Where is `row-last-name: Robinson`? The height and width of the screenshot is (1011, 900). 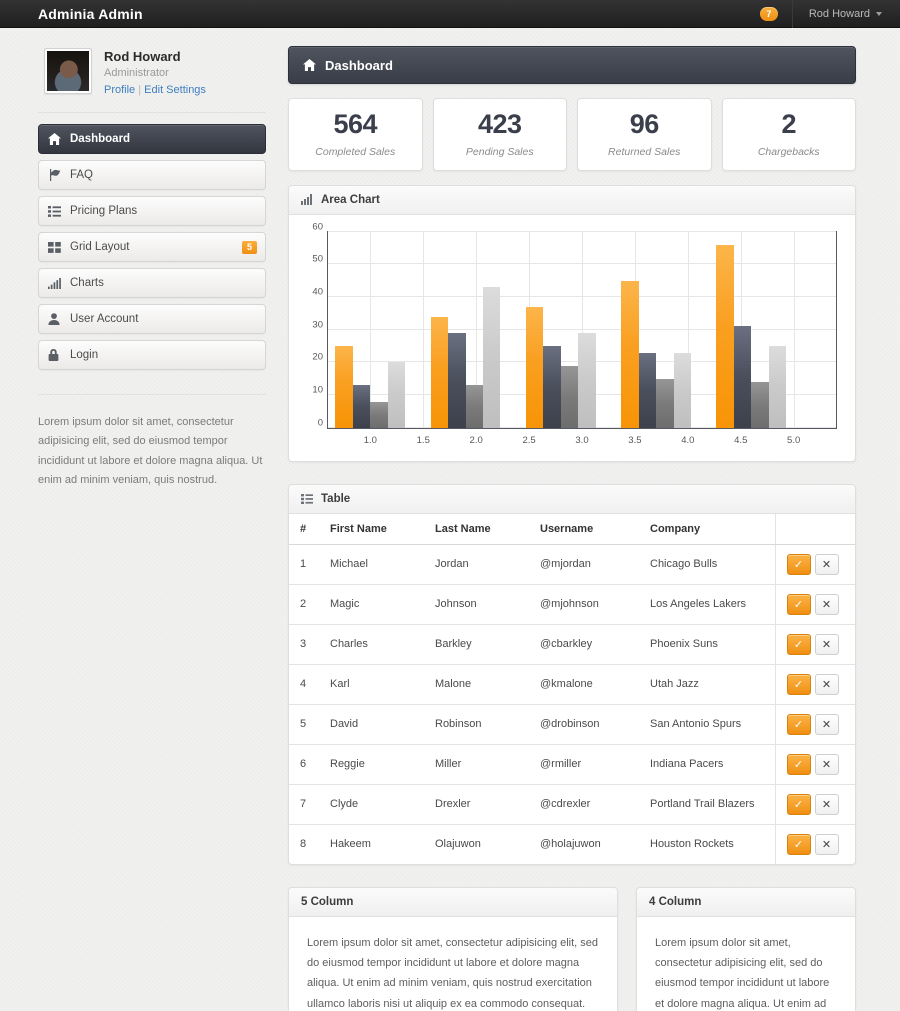
row-last-name: Robinson is located at coordinates (476, 724).